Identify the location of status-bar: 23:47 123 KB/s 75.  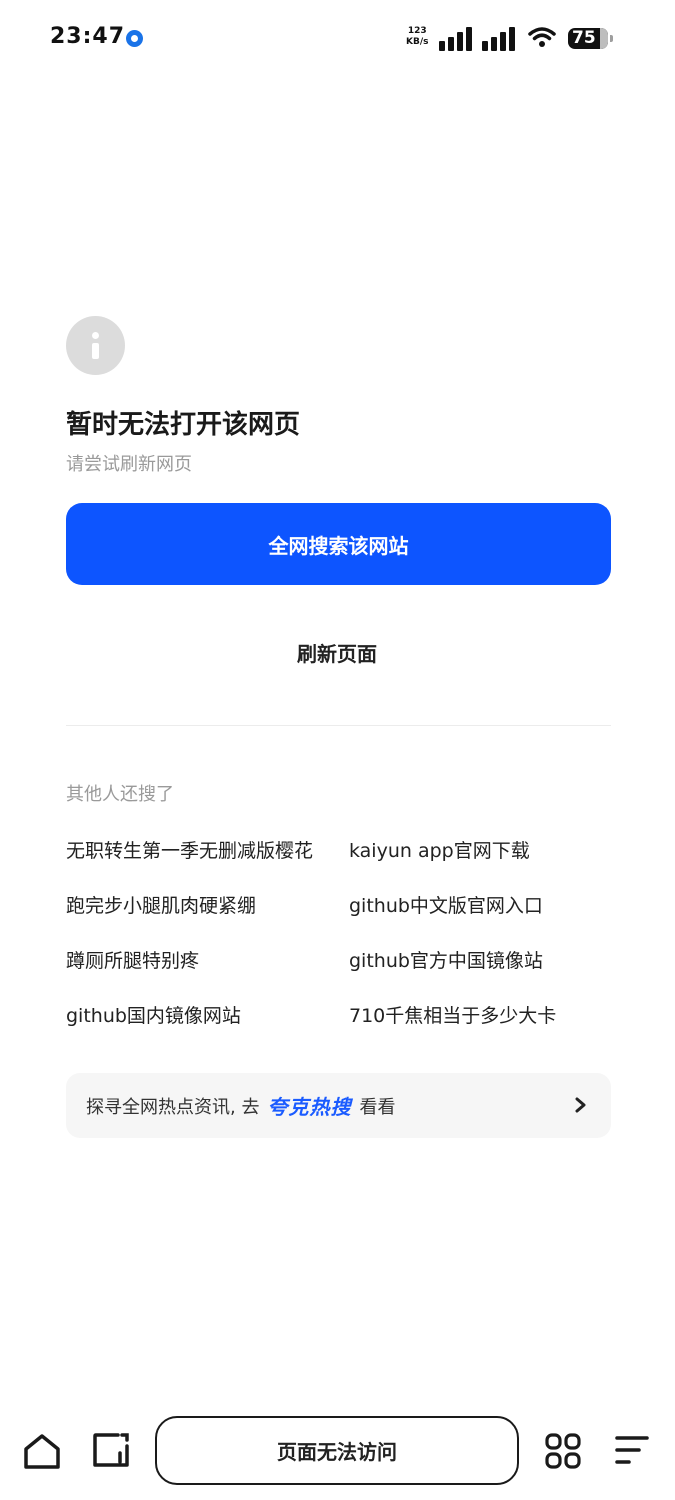
(337, 39).